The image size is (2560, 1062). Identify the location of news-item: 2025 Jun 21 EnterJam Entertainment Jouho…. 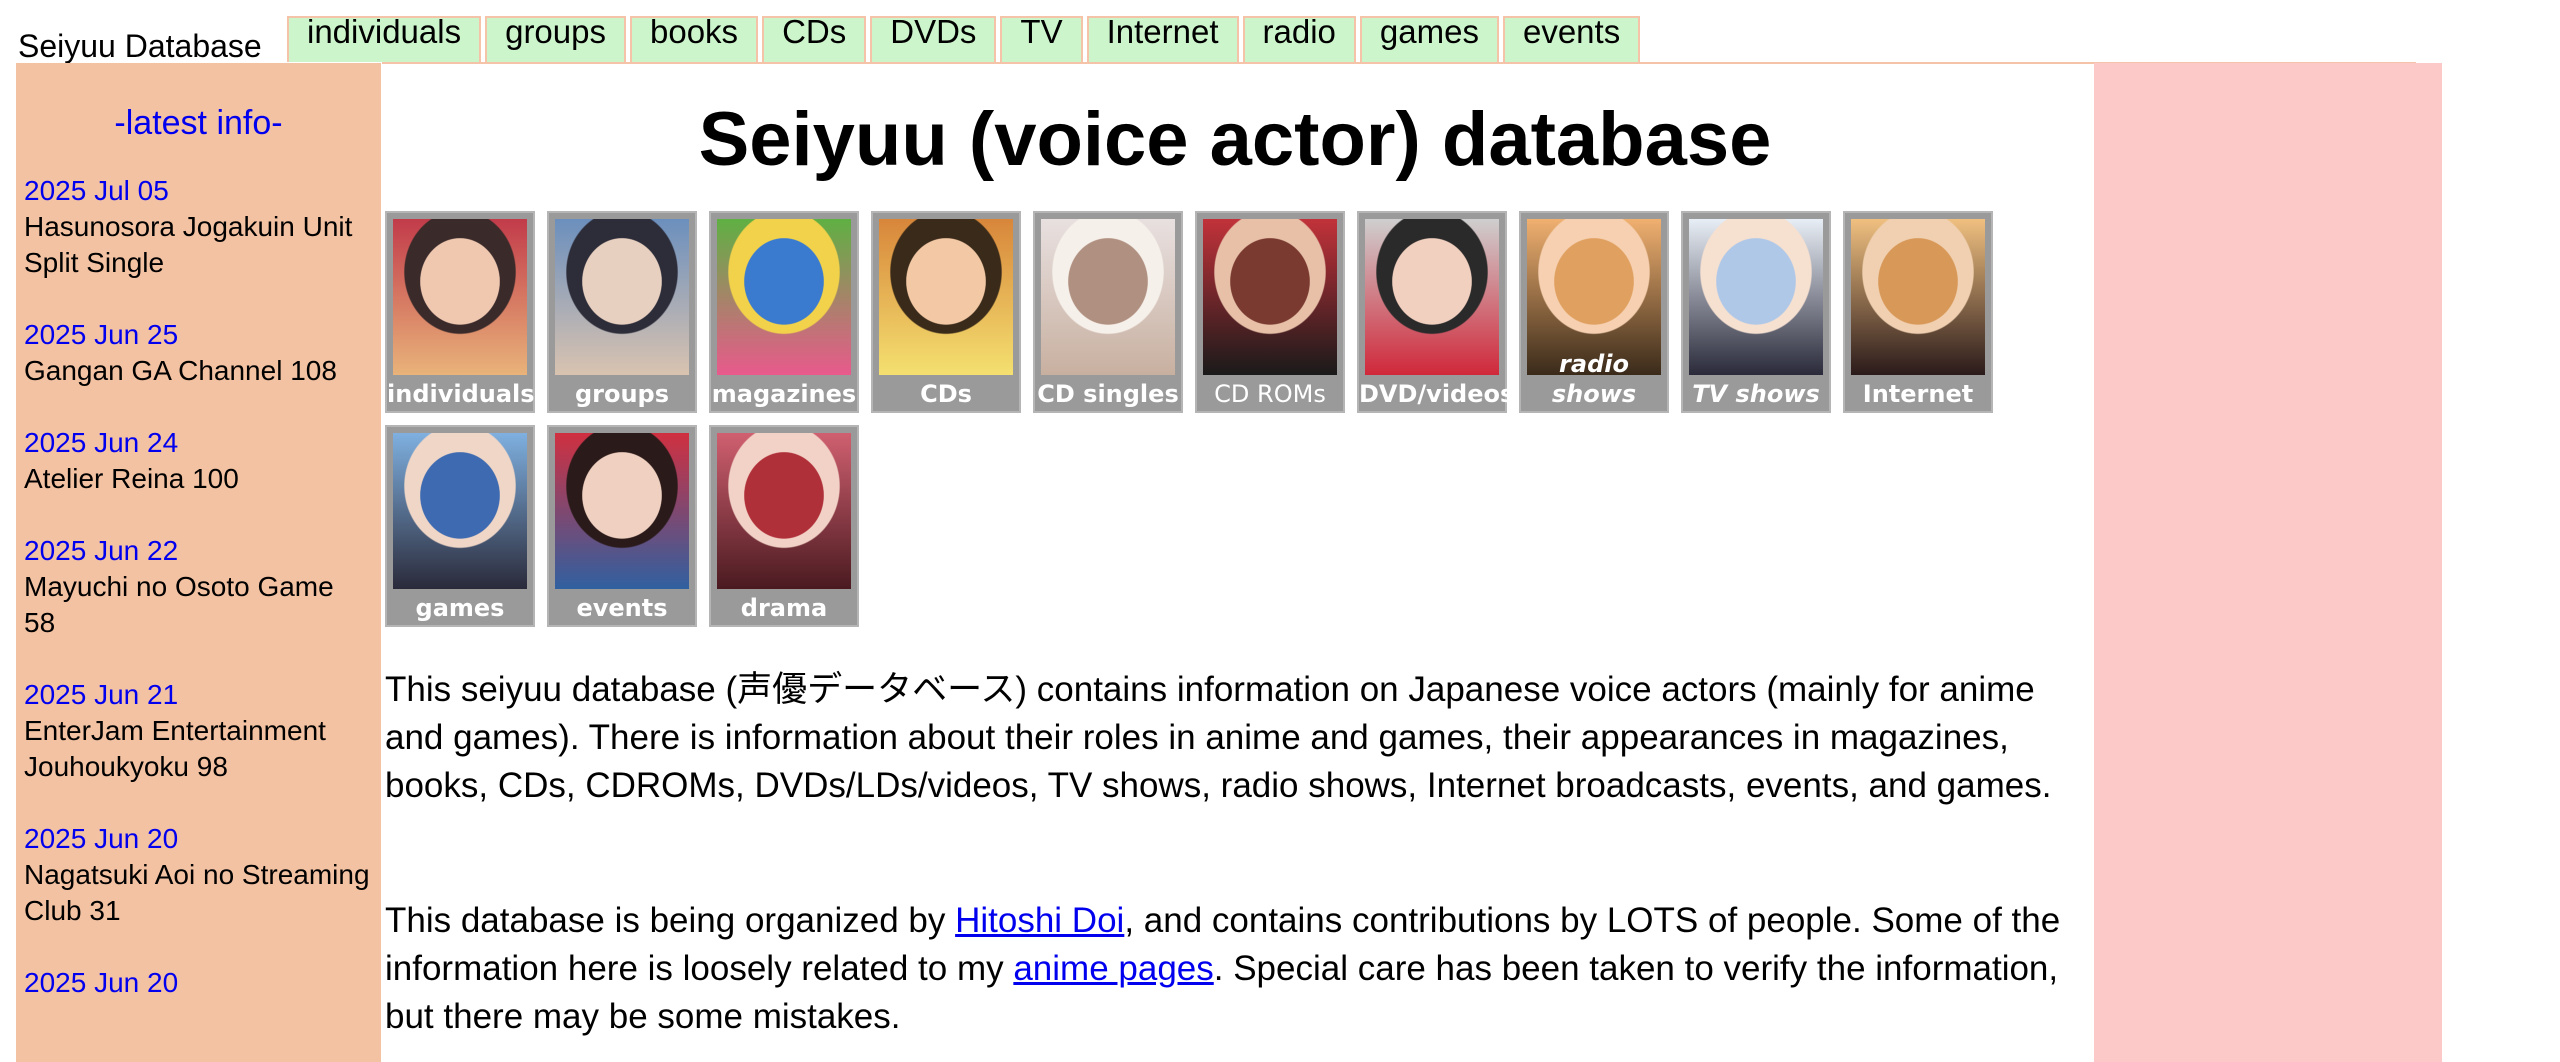
(198, 731).